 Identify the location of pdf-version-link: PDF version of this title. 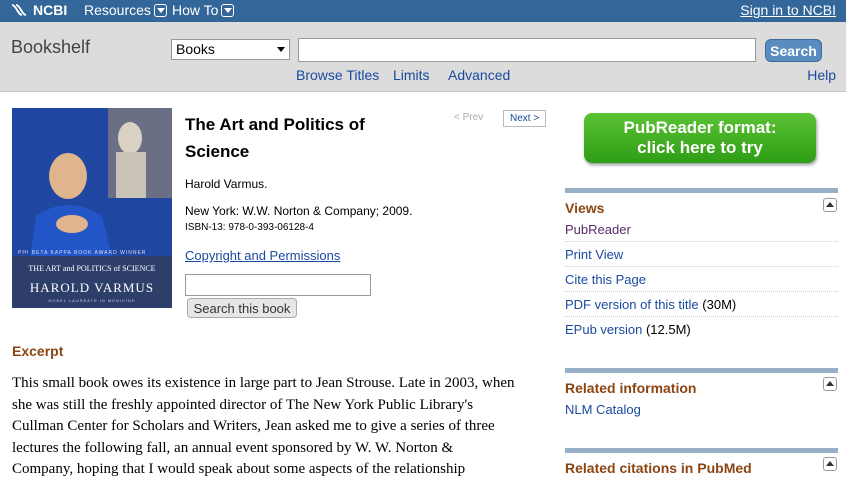
(632, 304).